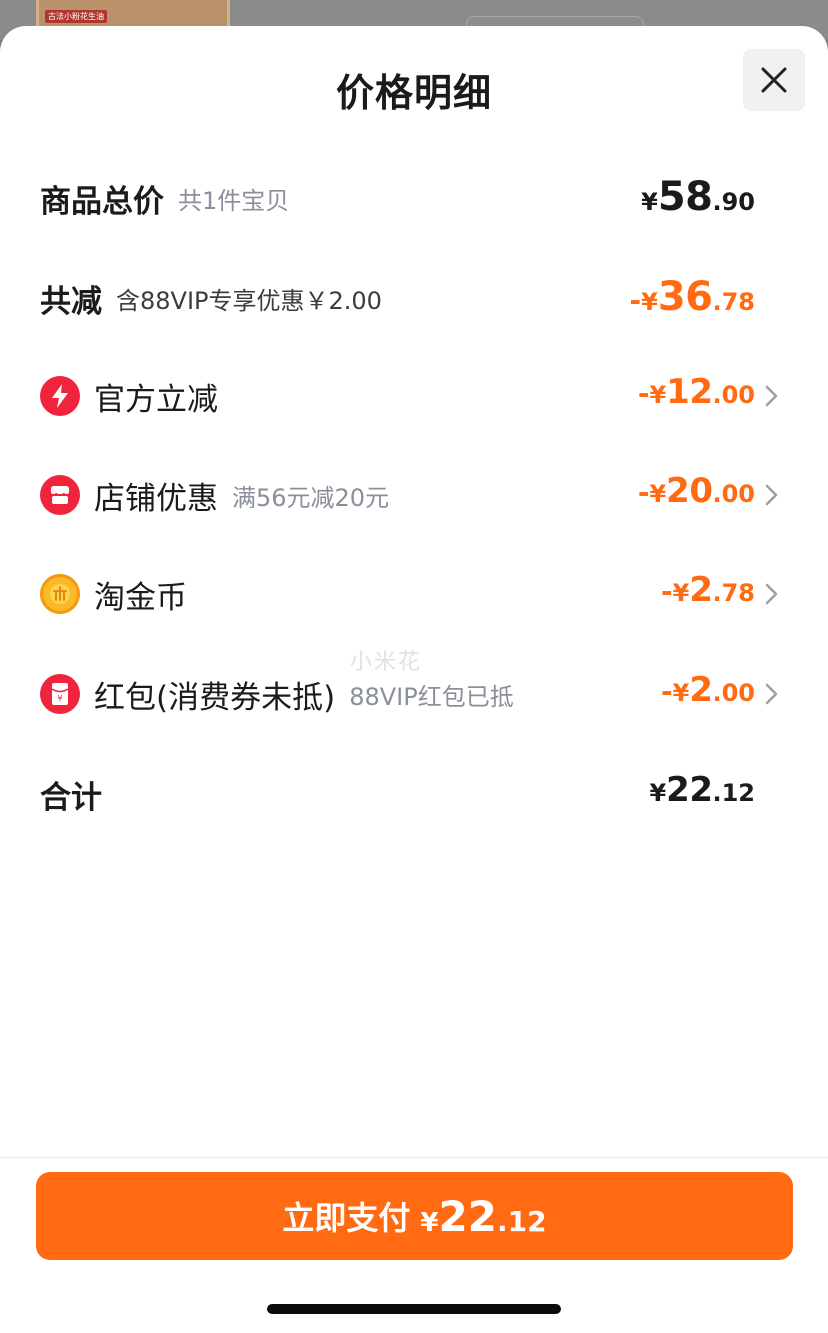  I want to click on item-count: 共1件宝贝, so click(234, 200).